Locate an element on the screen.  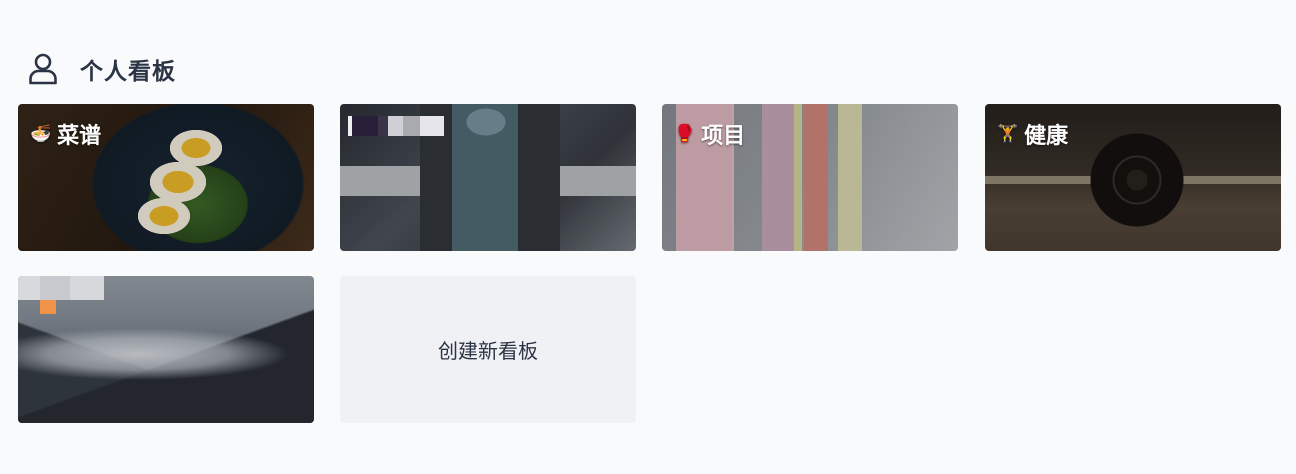
board-title-text: 项目 is located at coordinates (723, 136).